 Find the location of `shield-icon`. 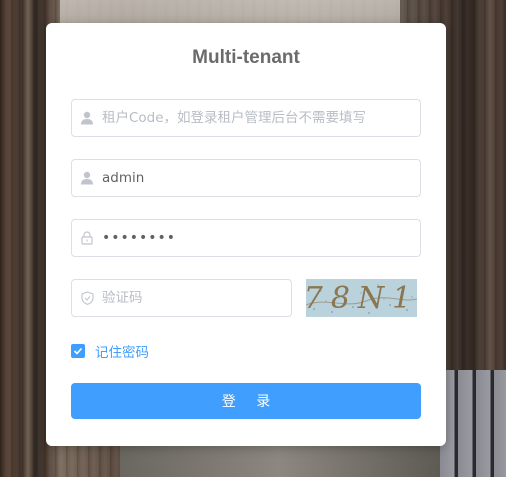

shield-icon is located at coordinates (87, 298).